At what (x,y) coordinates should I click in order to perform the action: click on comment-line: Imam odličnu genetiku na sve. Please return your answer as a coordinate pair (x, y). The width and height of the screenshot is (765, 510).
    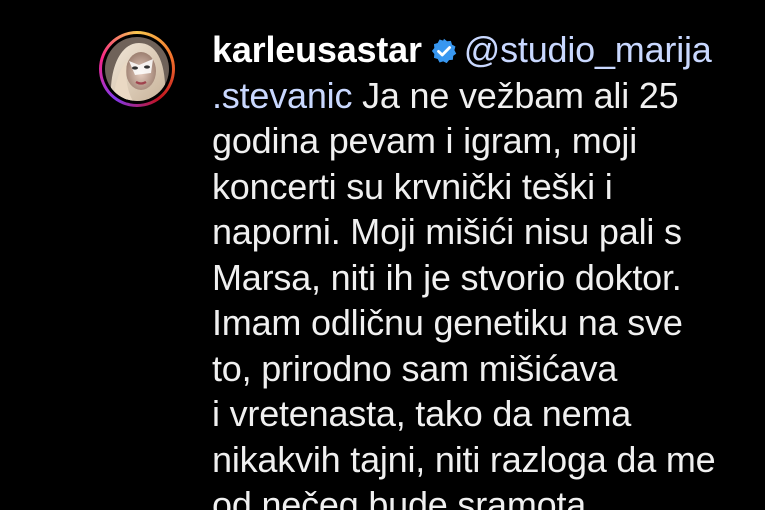
    Looking at the image, I should click on (447, 322).